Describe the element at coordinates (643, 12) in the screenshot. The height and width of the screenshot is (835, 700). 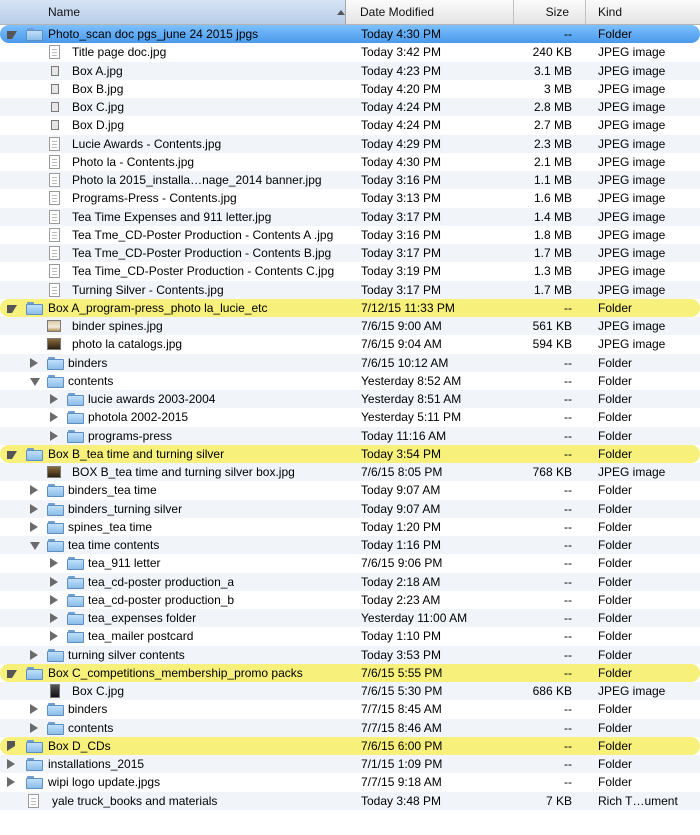
I see `column-header-kind: Kind` at that location.